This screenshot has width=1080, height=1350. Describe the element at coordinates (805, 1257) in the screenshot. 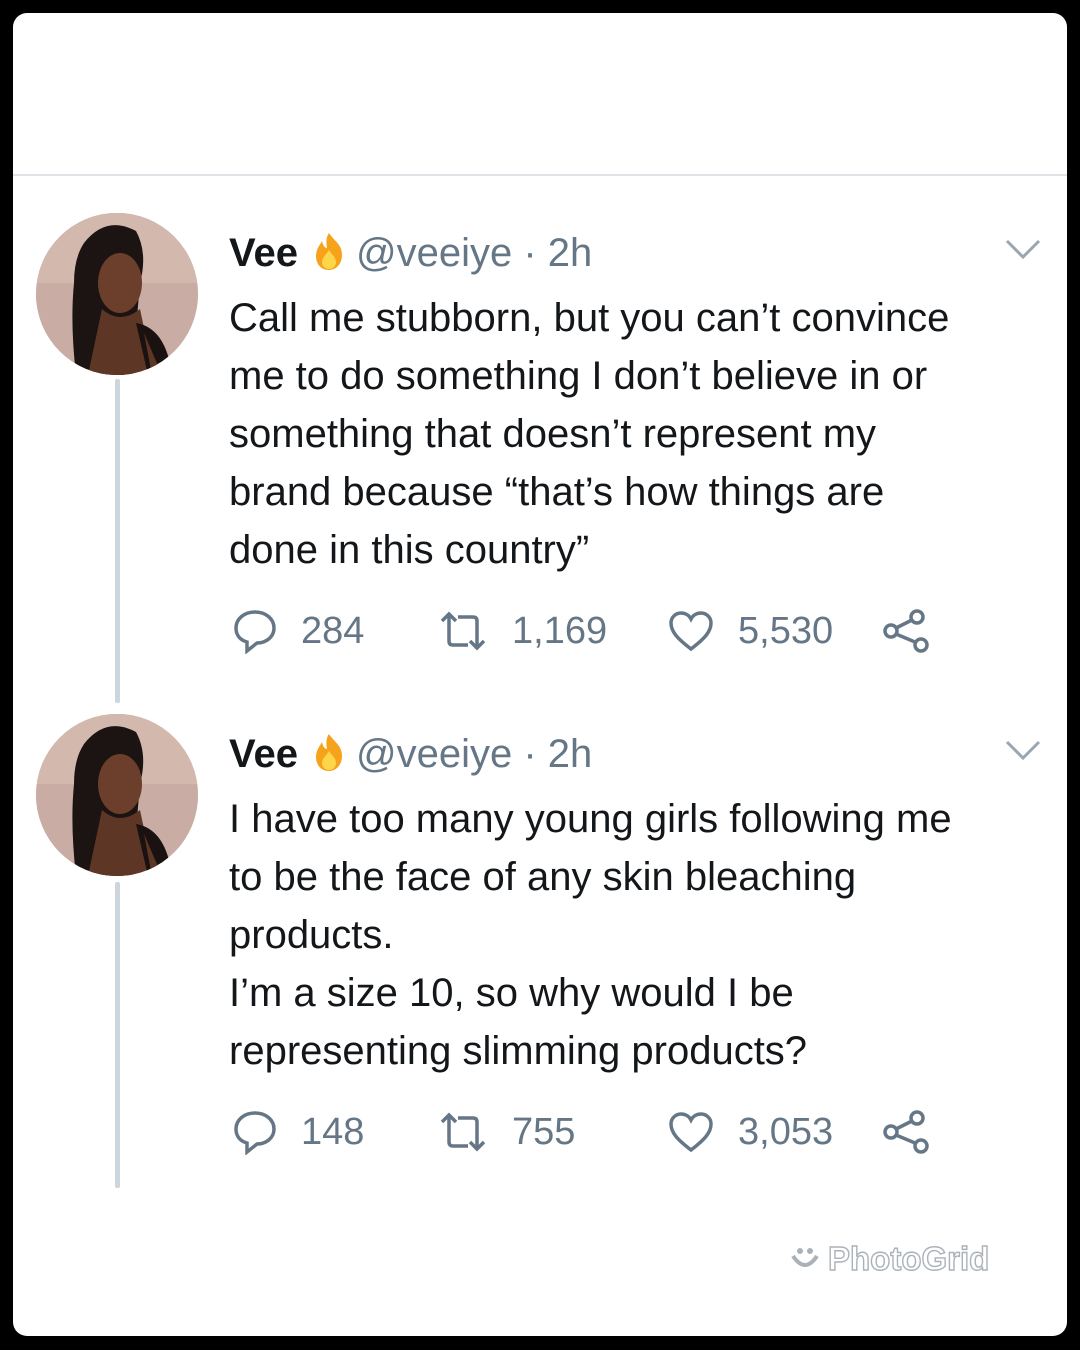

I see `photogrid-logo-icon` at that location.